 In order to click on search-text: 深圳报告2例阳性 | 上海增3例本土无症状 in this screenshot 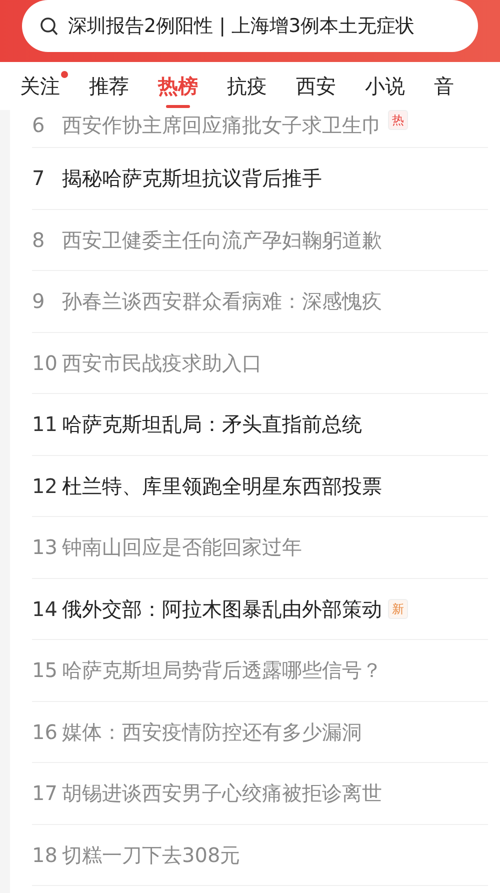, I will do `click(241, 26)`.